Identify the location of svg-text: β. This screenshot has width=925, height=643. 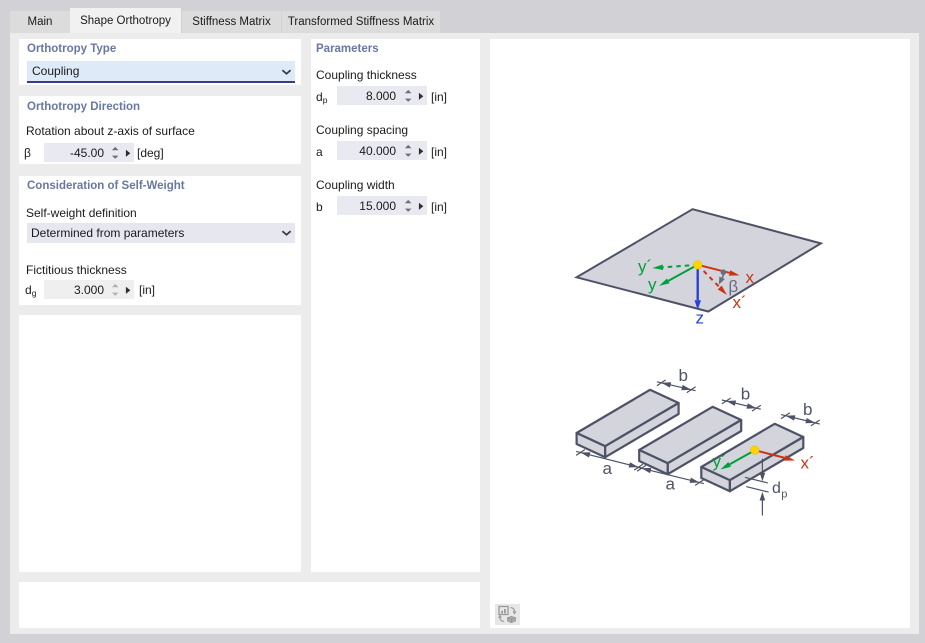
(733, 286).